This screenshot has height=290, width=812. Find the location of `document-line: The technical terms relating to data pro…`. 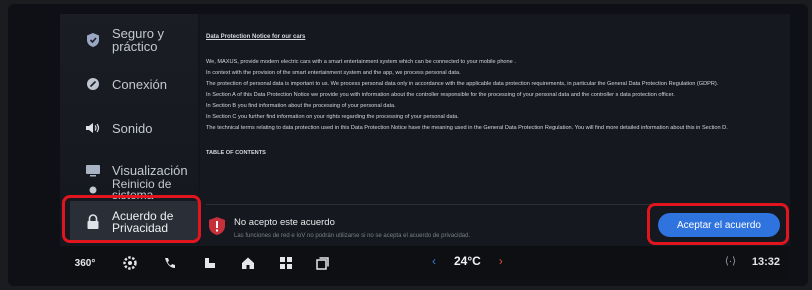

document-line: The technical terms relating to data pro… is located at coordinates (467, 128).